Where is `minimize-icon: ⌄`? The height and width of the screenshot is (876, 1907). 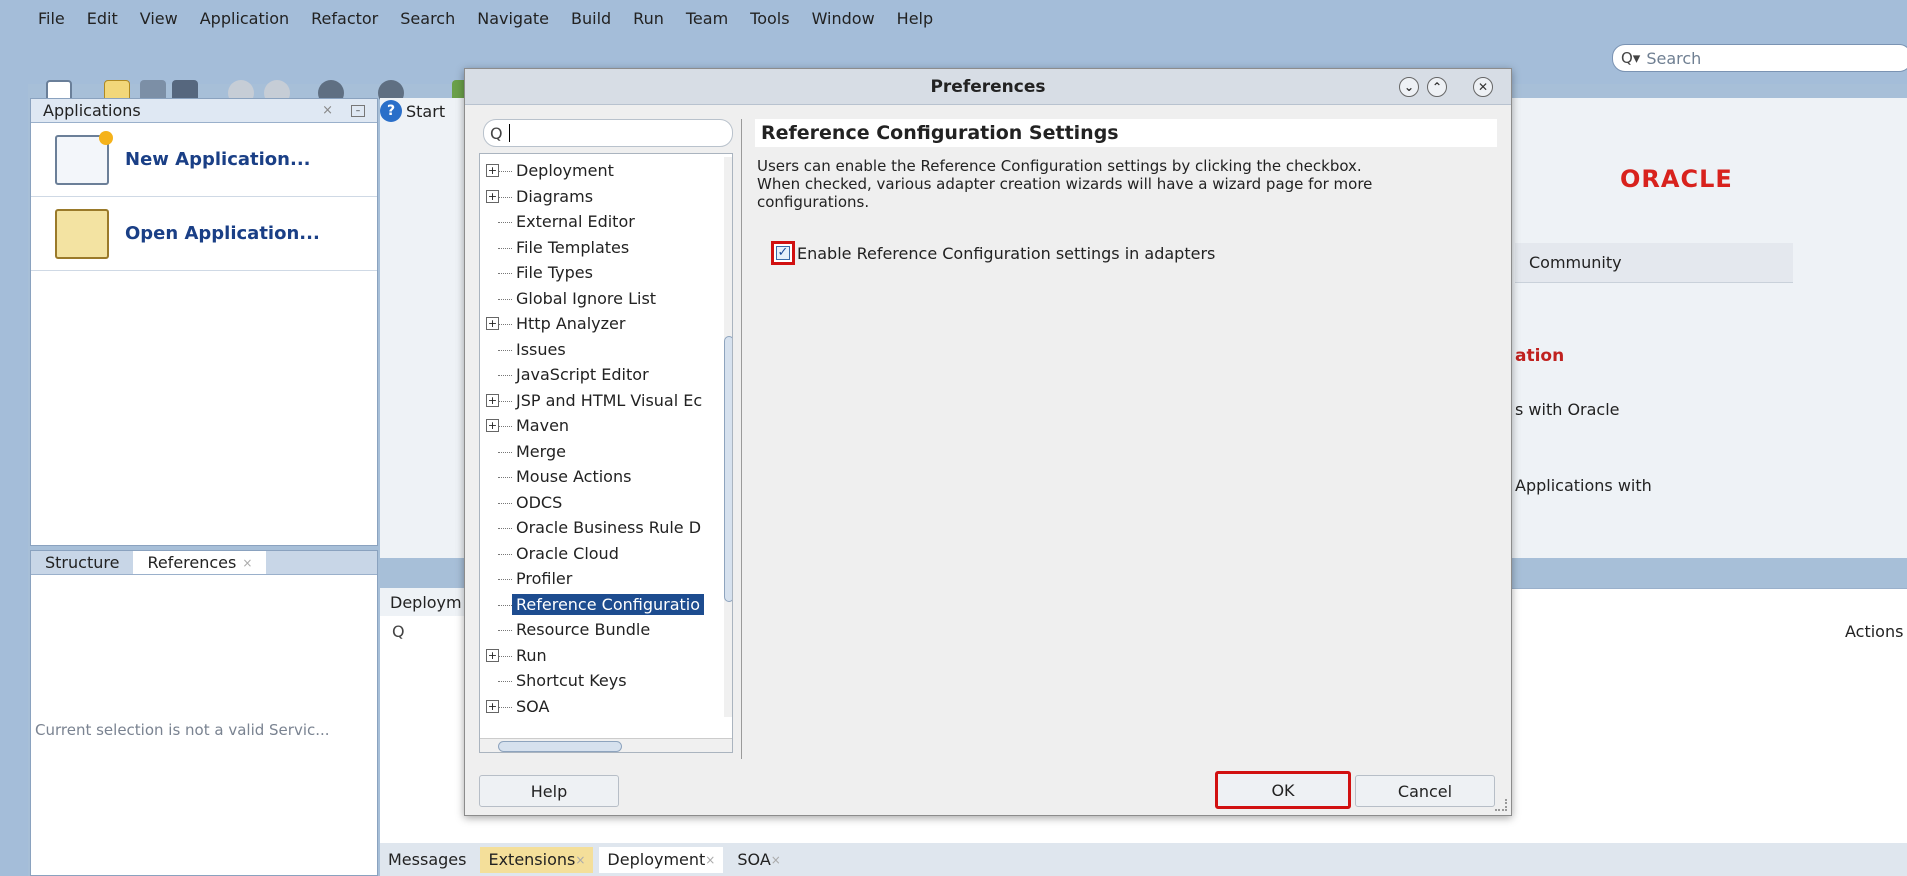
minimize-icon: ⌄ is located at coordinates (1409, 87).